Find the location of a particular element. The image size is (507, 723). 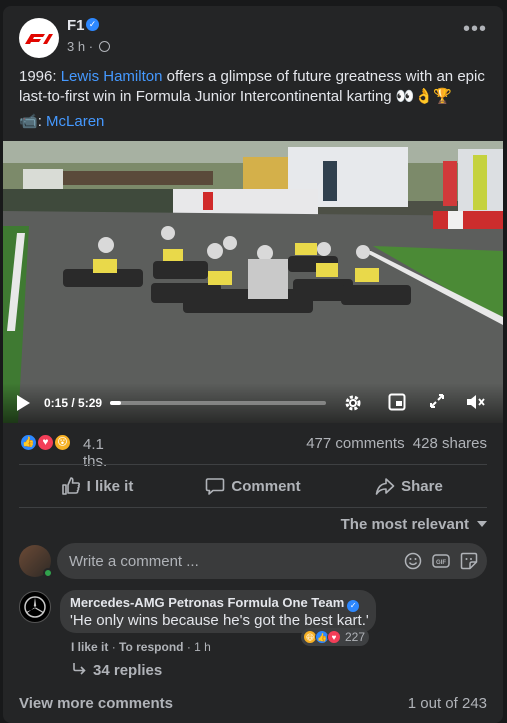

like-button: I like it is located at coordinates (97, 486).